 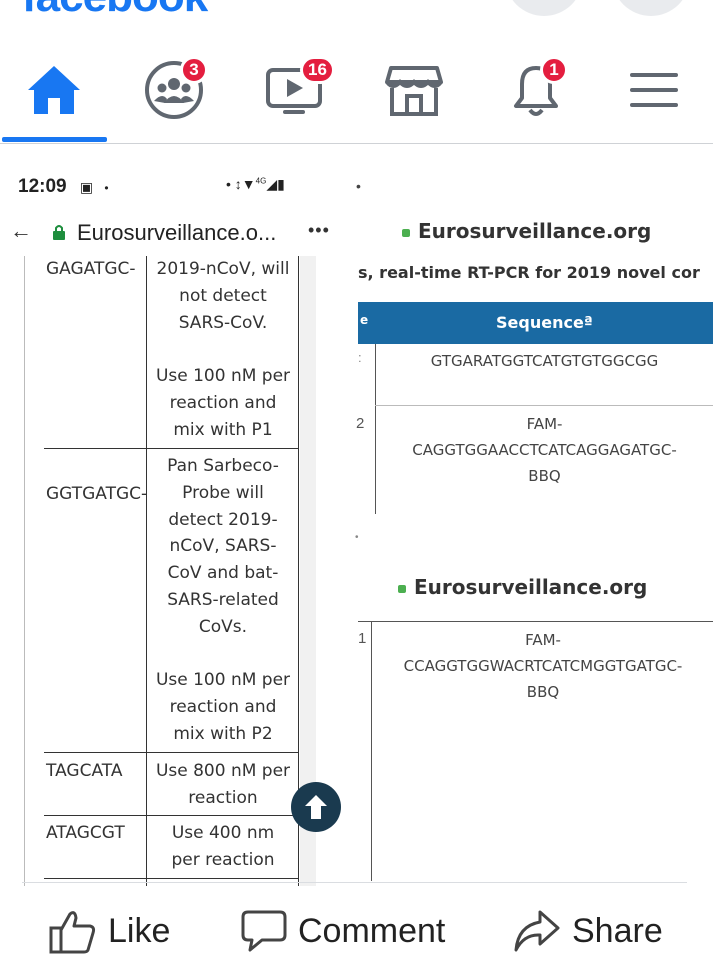 I want to click on nav-marketplace, so click(x=414, y=90).